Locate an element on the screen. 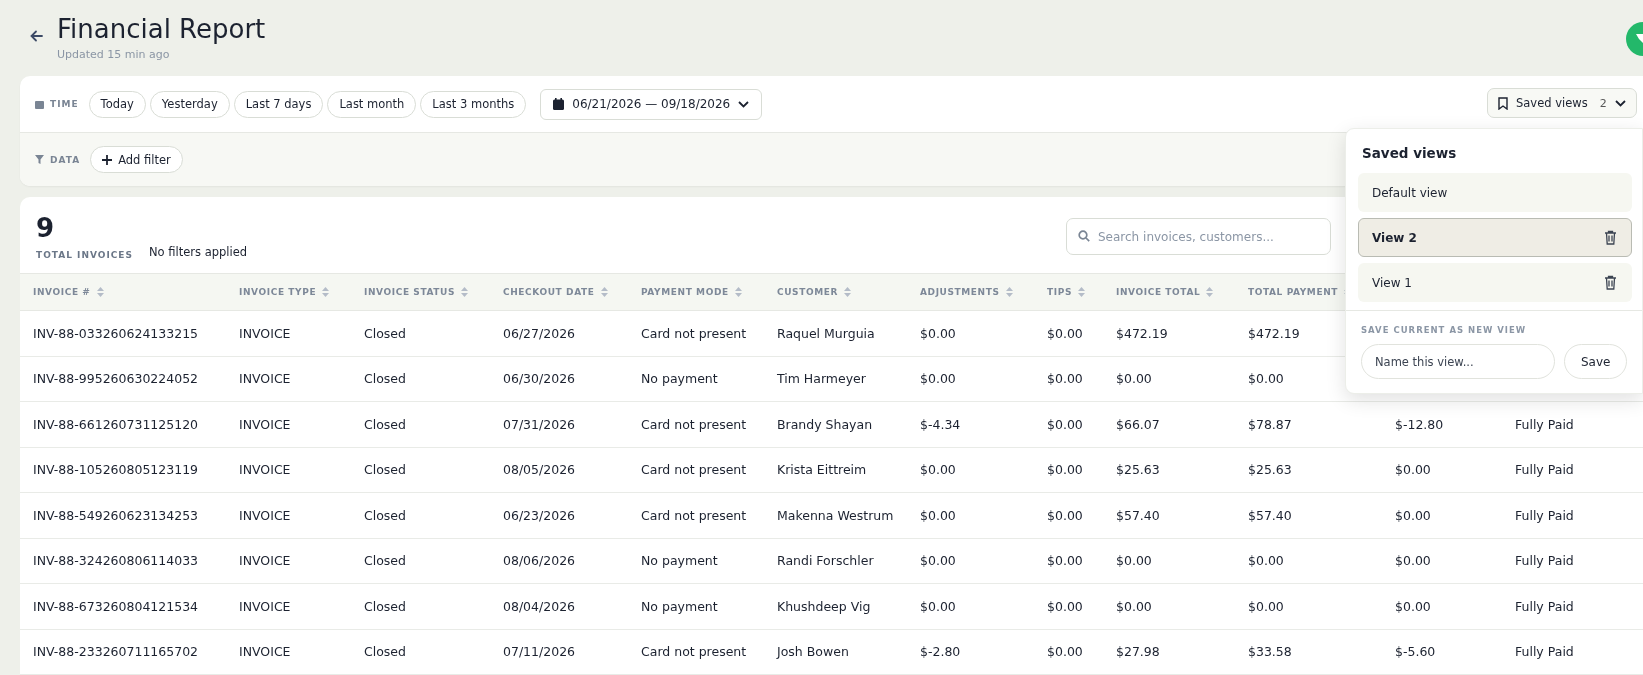  table-cell: INV-88-673260804121534 is located at coordinates (116, 606).